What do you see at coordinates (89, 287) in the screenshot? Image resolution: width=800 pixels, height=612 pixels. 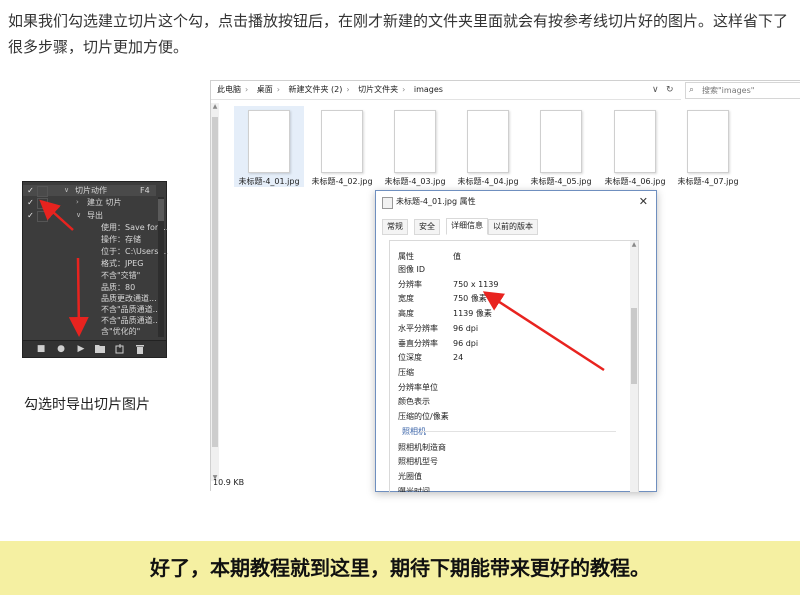 I see `action-row: 品质：80` at bounding box center [89, 287].